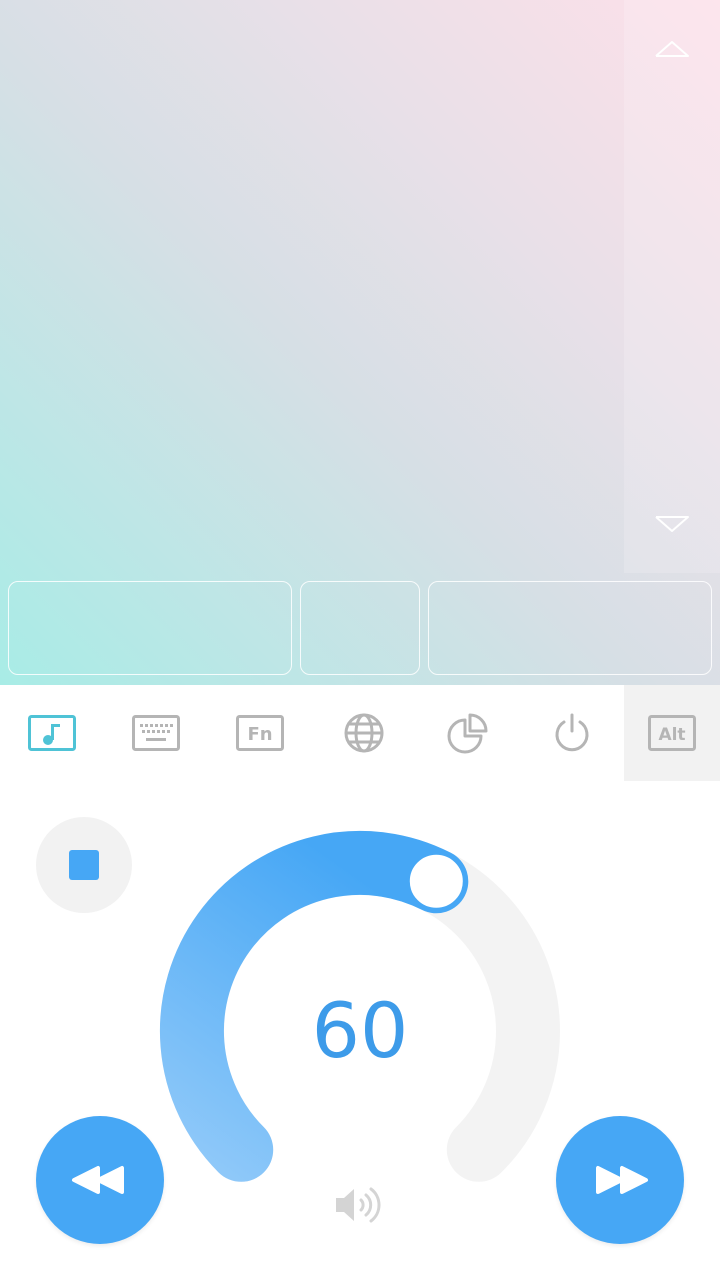 The height and width of the screenshot is (1280, 720). I want to click on tool-music, so click(52, 733).